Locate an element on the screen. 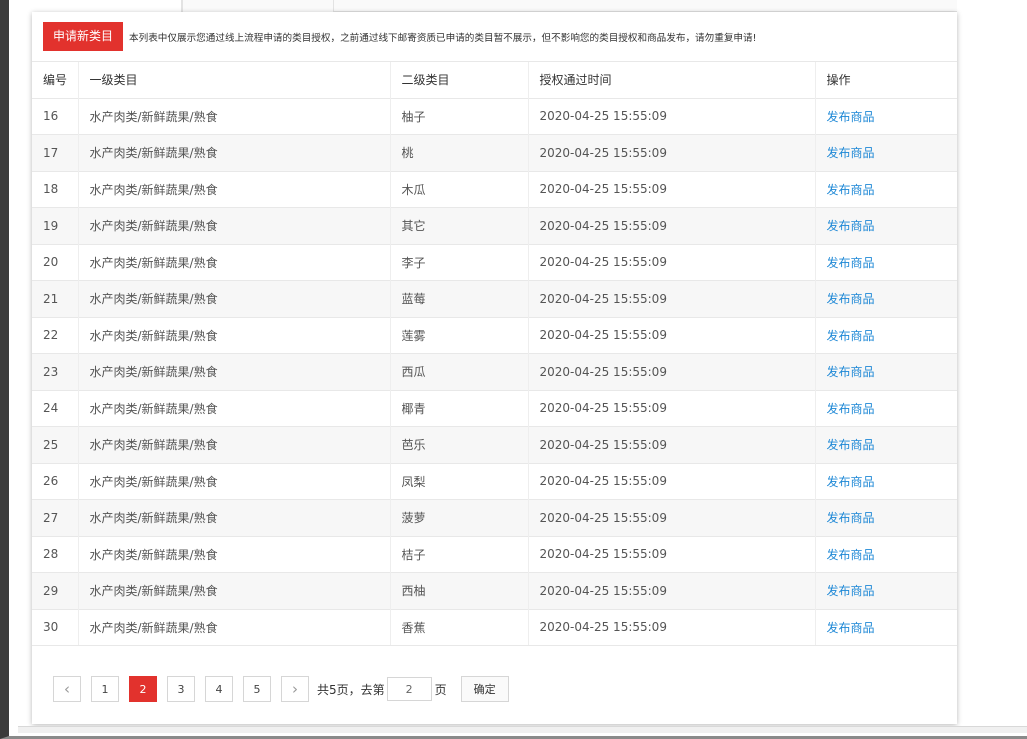  table-row: 20 水产肉类/新鲜蔬果/熟食 李子 2020-04-25 15:55:09 发布商品 is located at coordinates (494, 262).